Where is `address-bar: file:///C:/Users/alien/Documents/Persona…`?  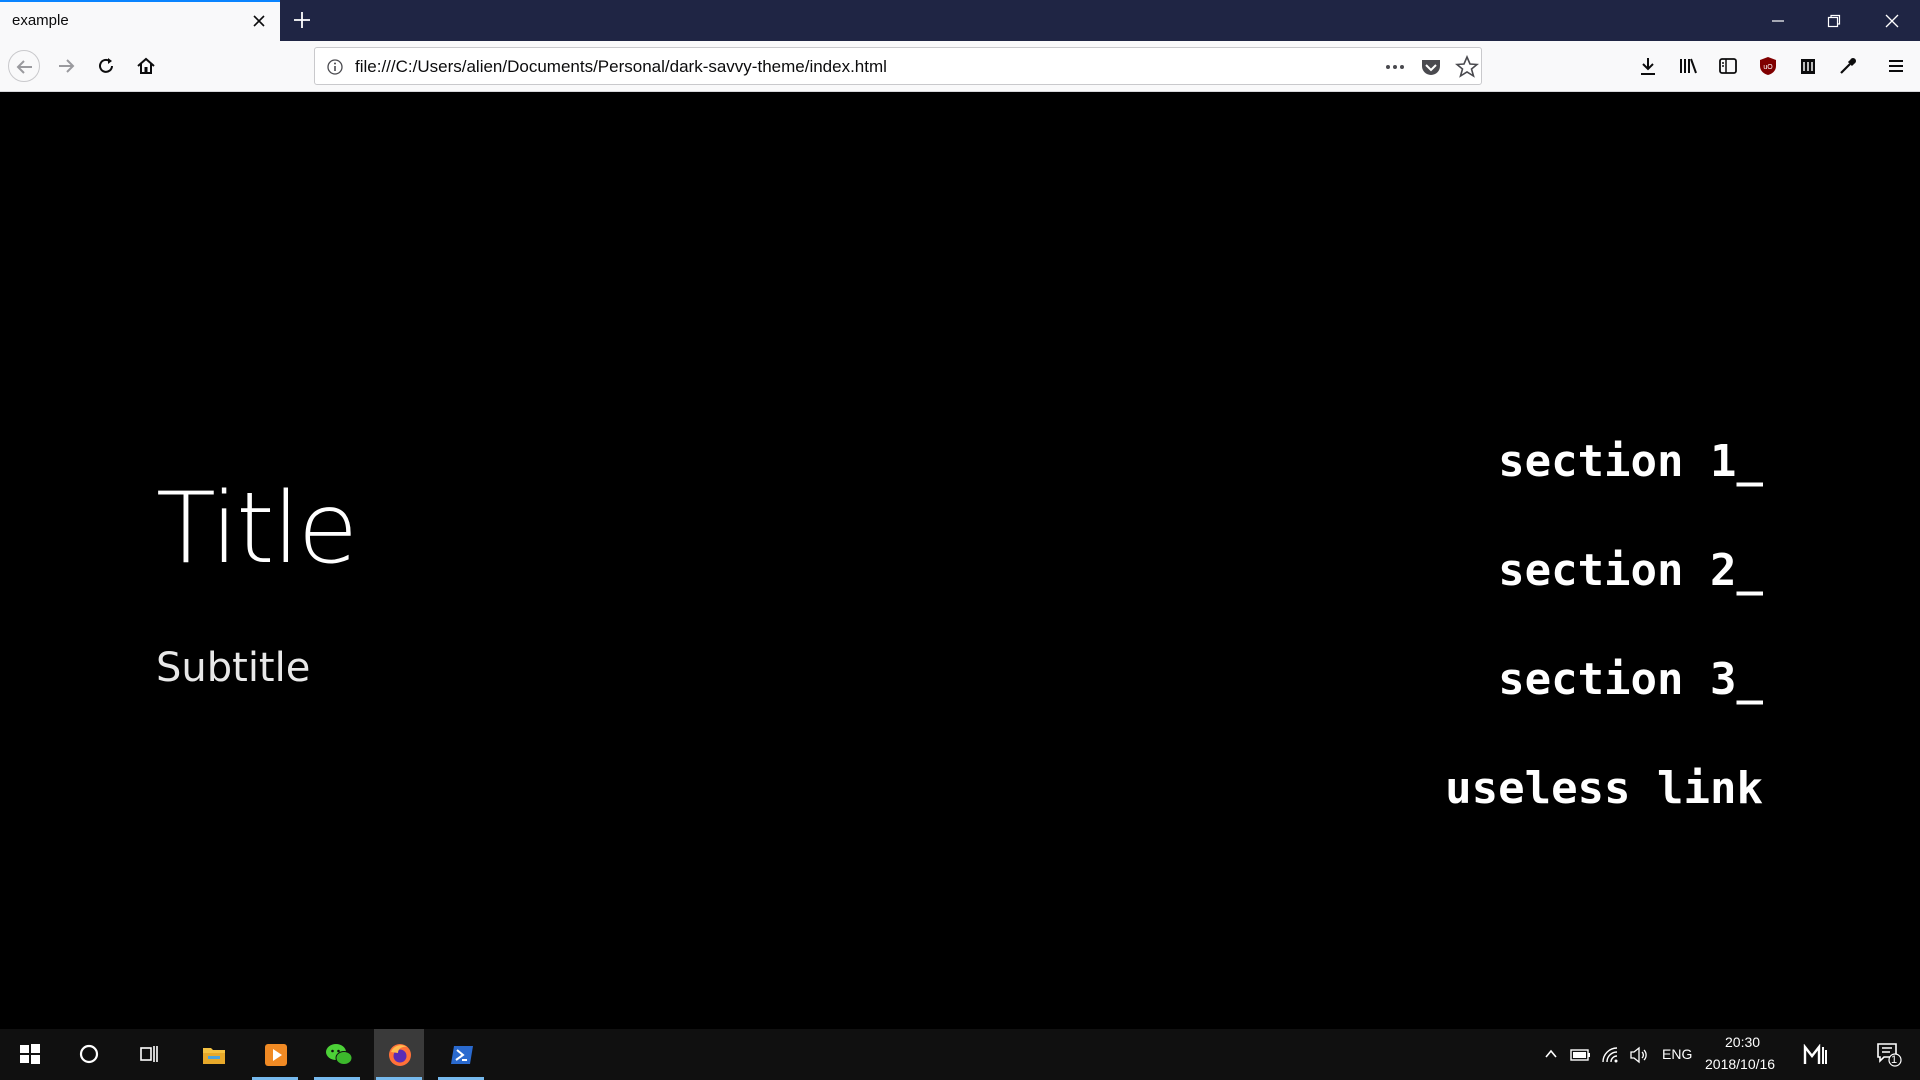 address-bar: file:///C:/Users/alien/Documents/Persona… is located at coordinates (898, 66).